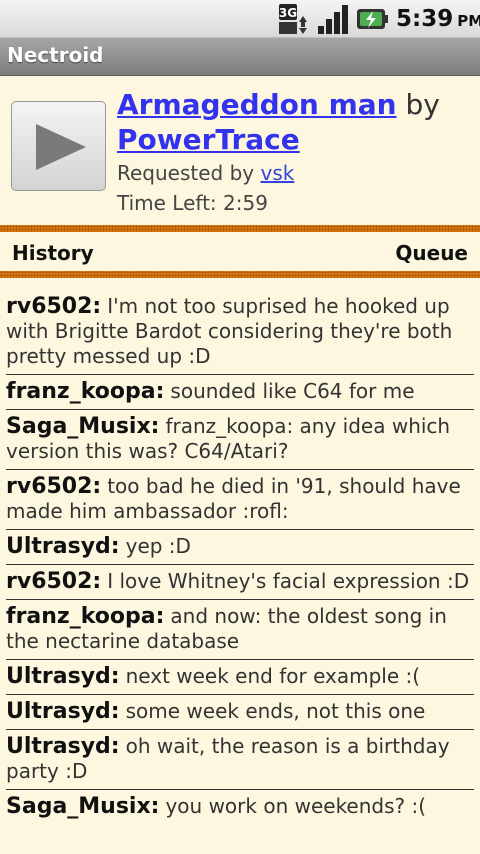 This screenshot has width=480, height=854. Describe the element at coordinates (192, 203) in the screenshot. I see `time-left: Time Left: 2:59` at that location.